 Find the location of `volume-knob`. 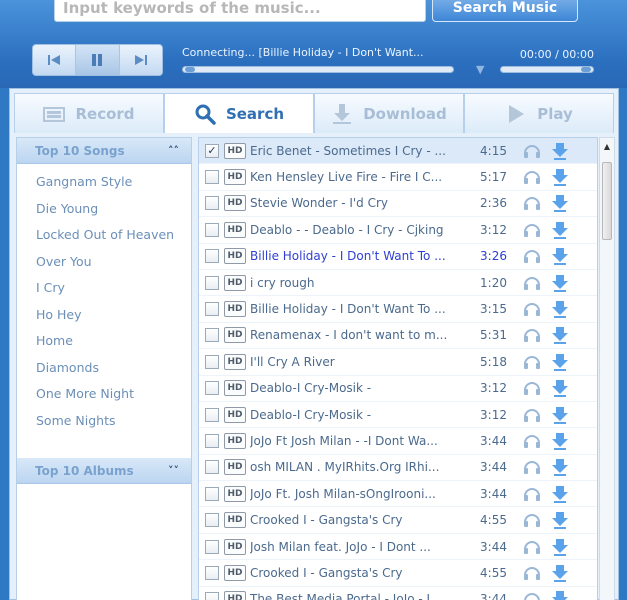

volume-knob is located at coordinates (586, 69).